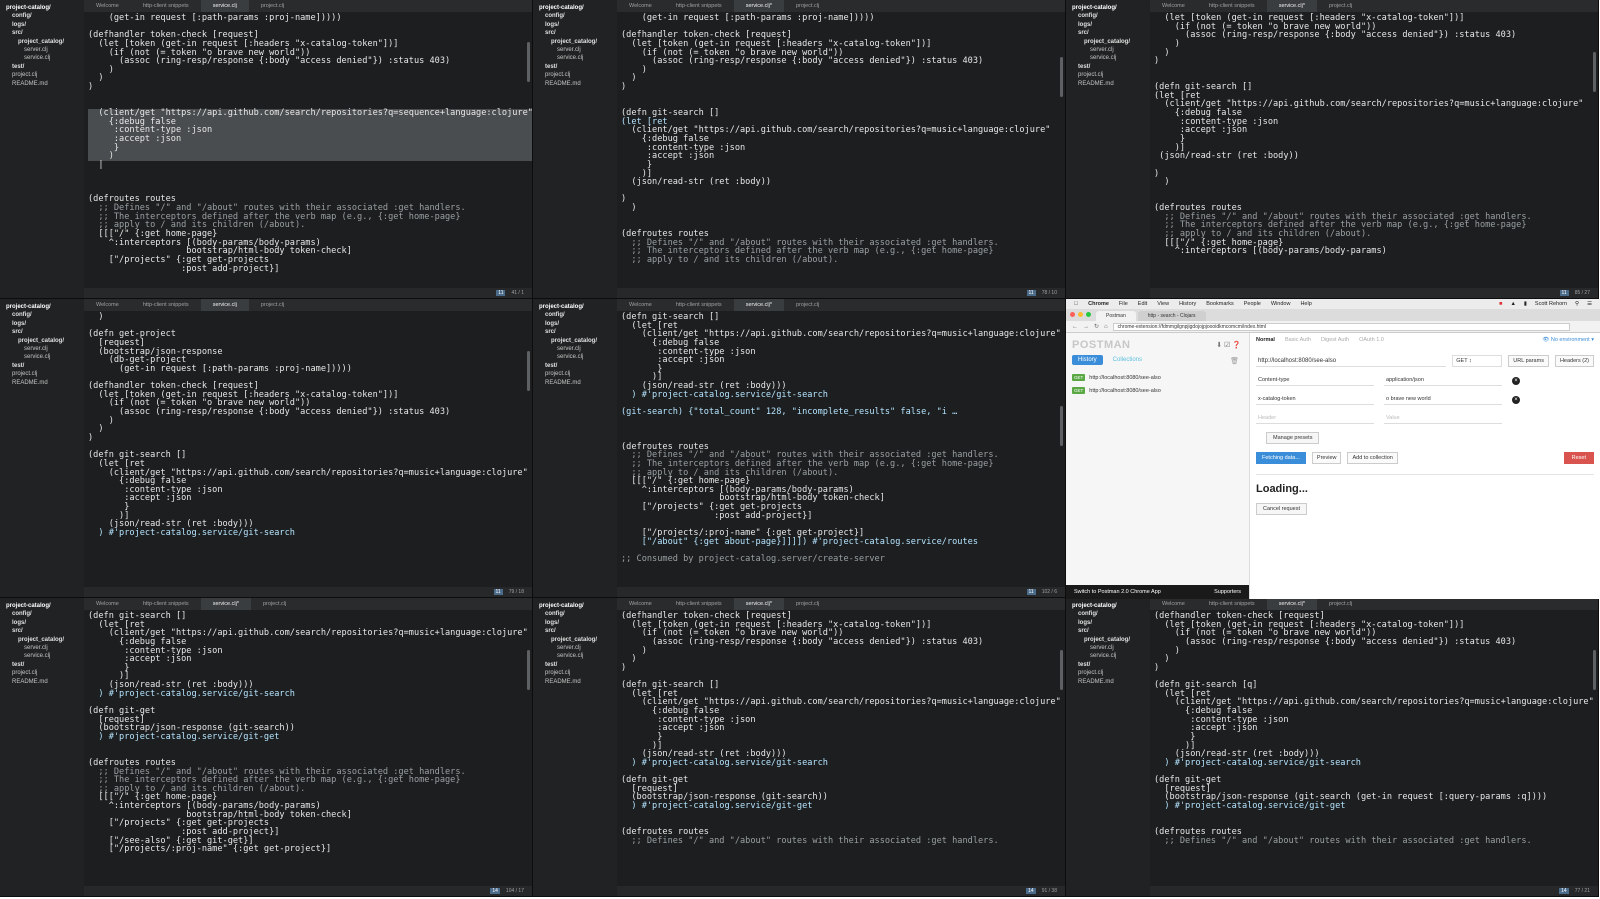  What do you see at coordinates (1157, 390) in the screenshot?
I see `history-item: GET http://localhost:8080/see-also` at bounding box center [1157, 390].